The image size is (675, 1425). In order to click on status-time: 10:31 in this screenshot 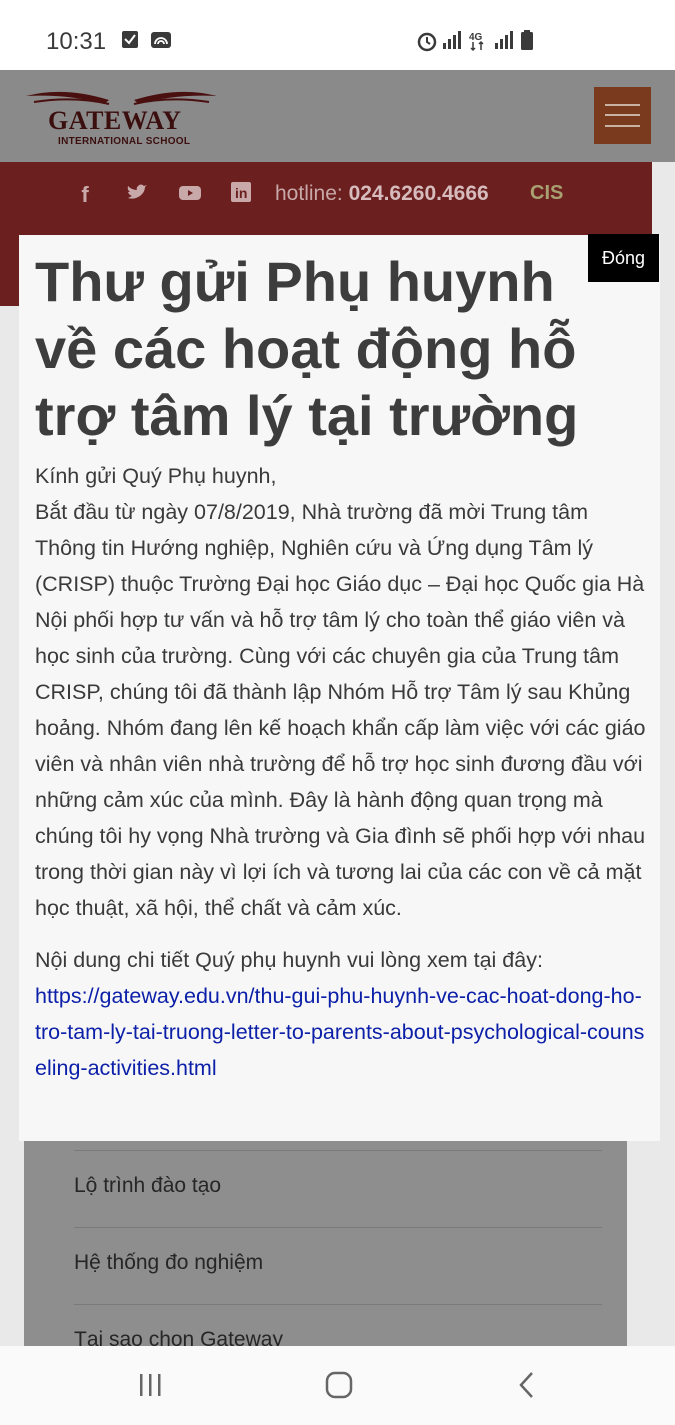, I will do `click(76, 41)`.